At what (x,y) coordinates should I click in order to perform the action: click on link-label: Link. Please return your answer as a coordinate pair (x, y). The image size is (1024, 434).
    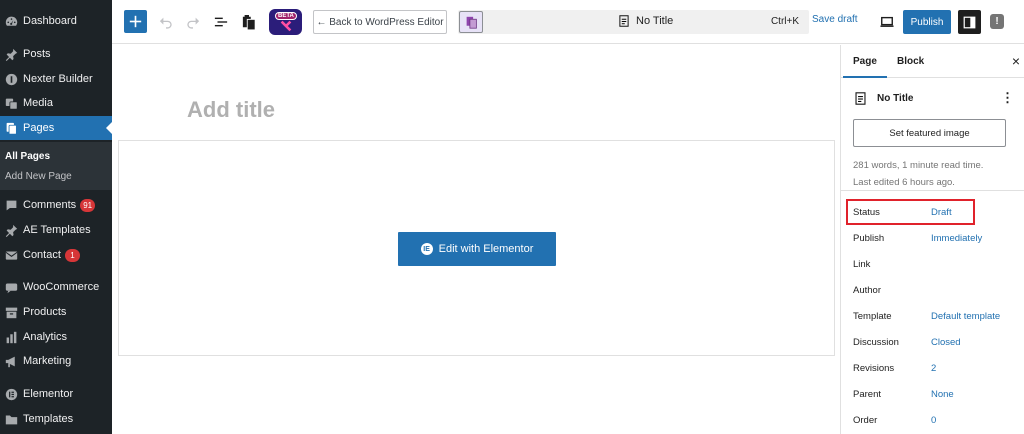
    Looking at the image, I should click on (862, 264).